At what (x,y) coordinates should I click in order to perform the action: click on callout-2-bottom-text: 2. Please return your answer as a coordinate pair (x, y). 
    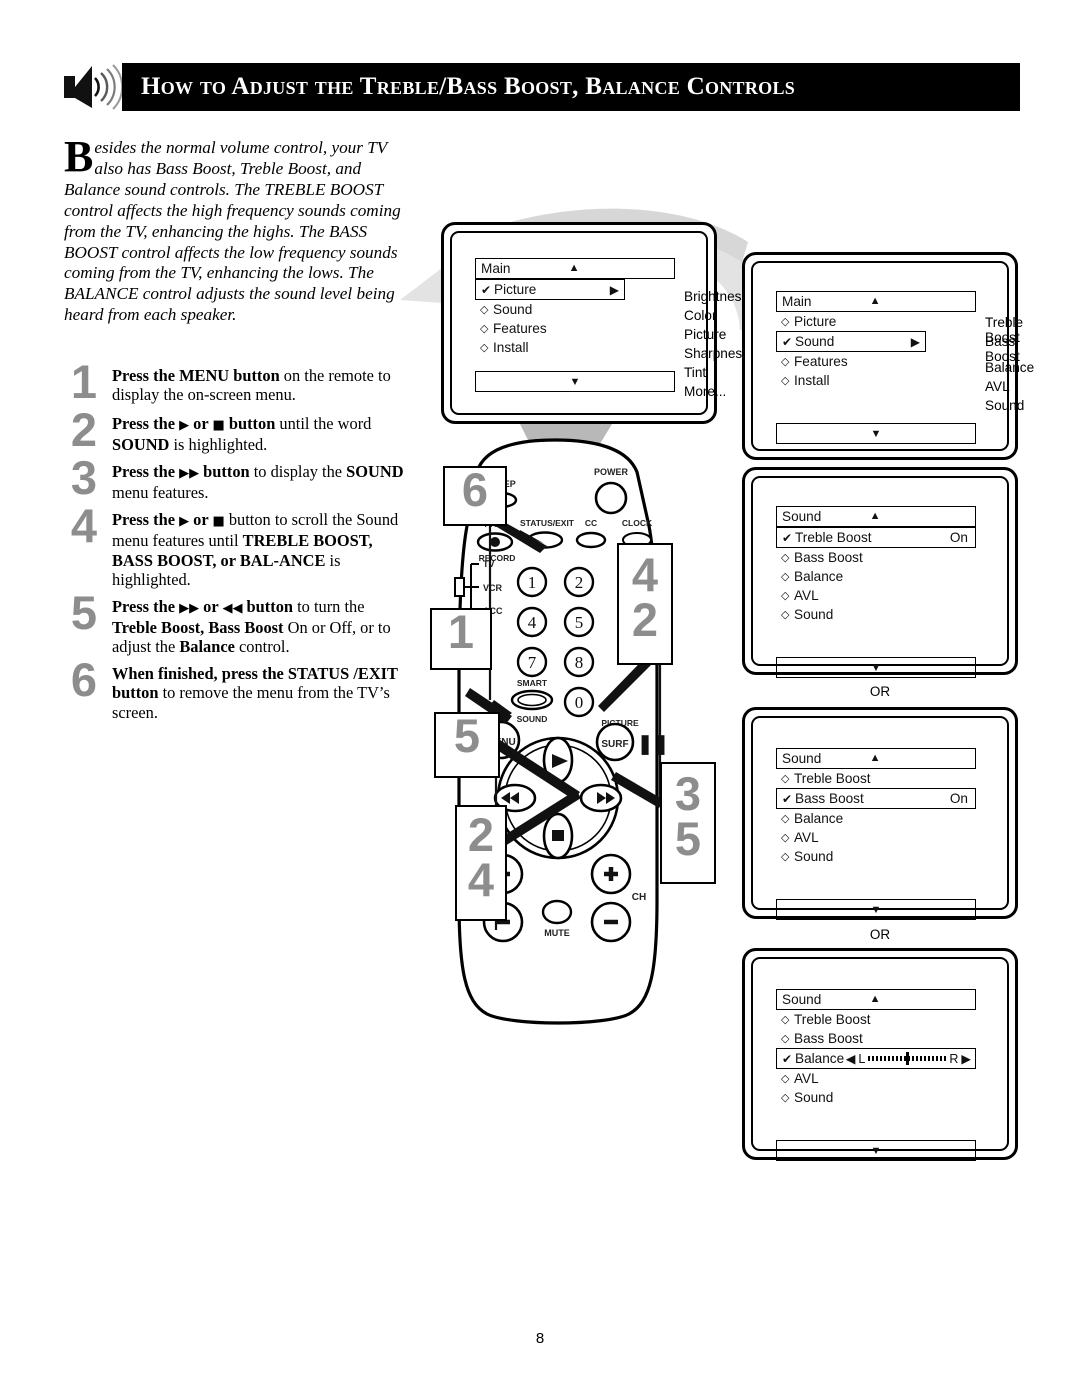
    Looking at the image, I should click on (645, 619).